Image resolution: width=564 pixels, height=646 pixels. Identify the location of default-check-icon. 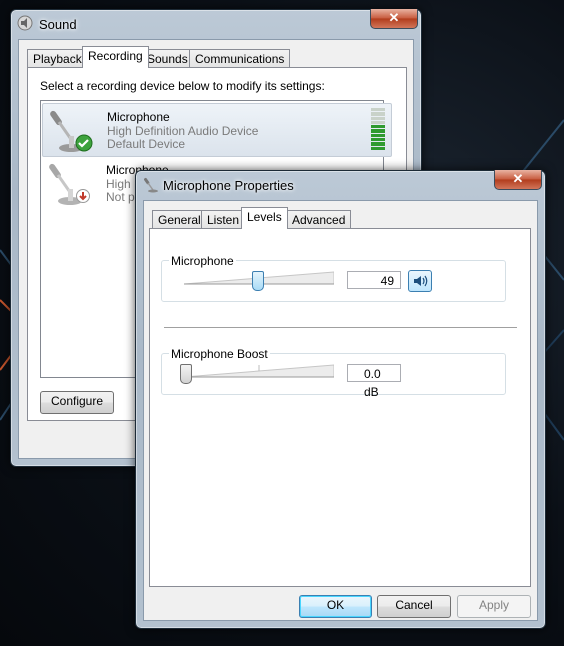
(84, 143).